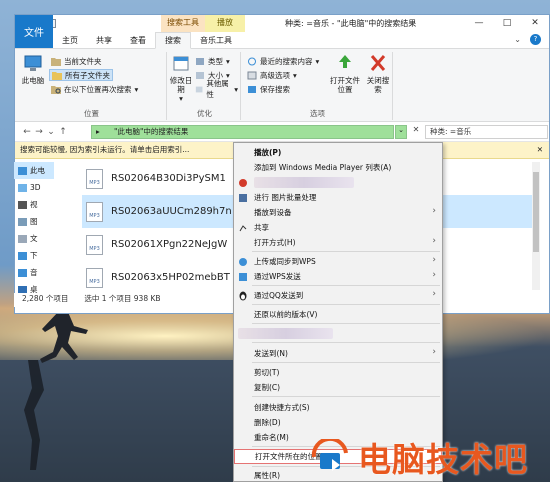 This screenshot has width=550, height=482. What do you see at coordinates (173, 40) in the screenshot?
I see `tab-search: 搜索` at bounding box center [173, 40].